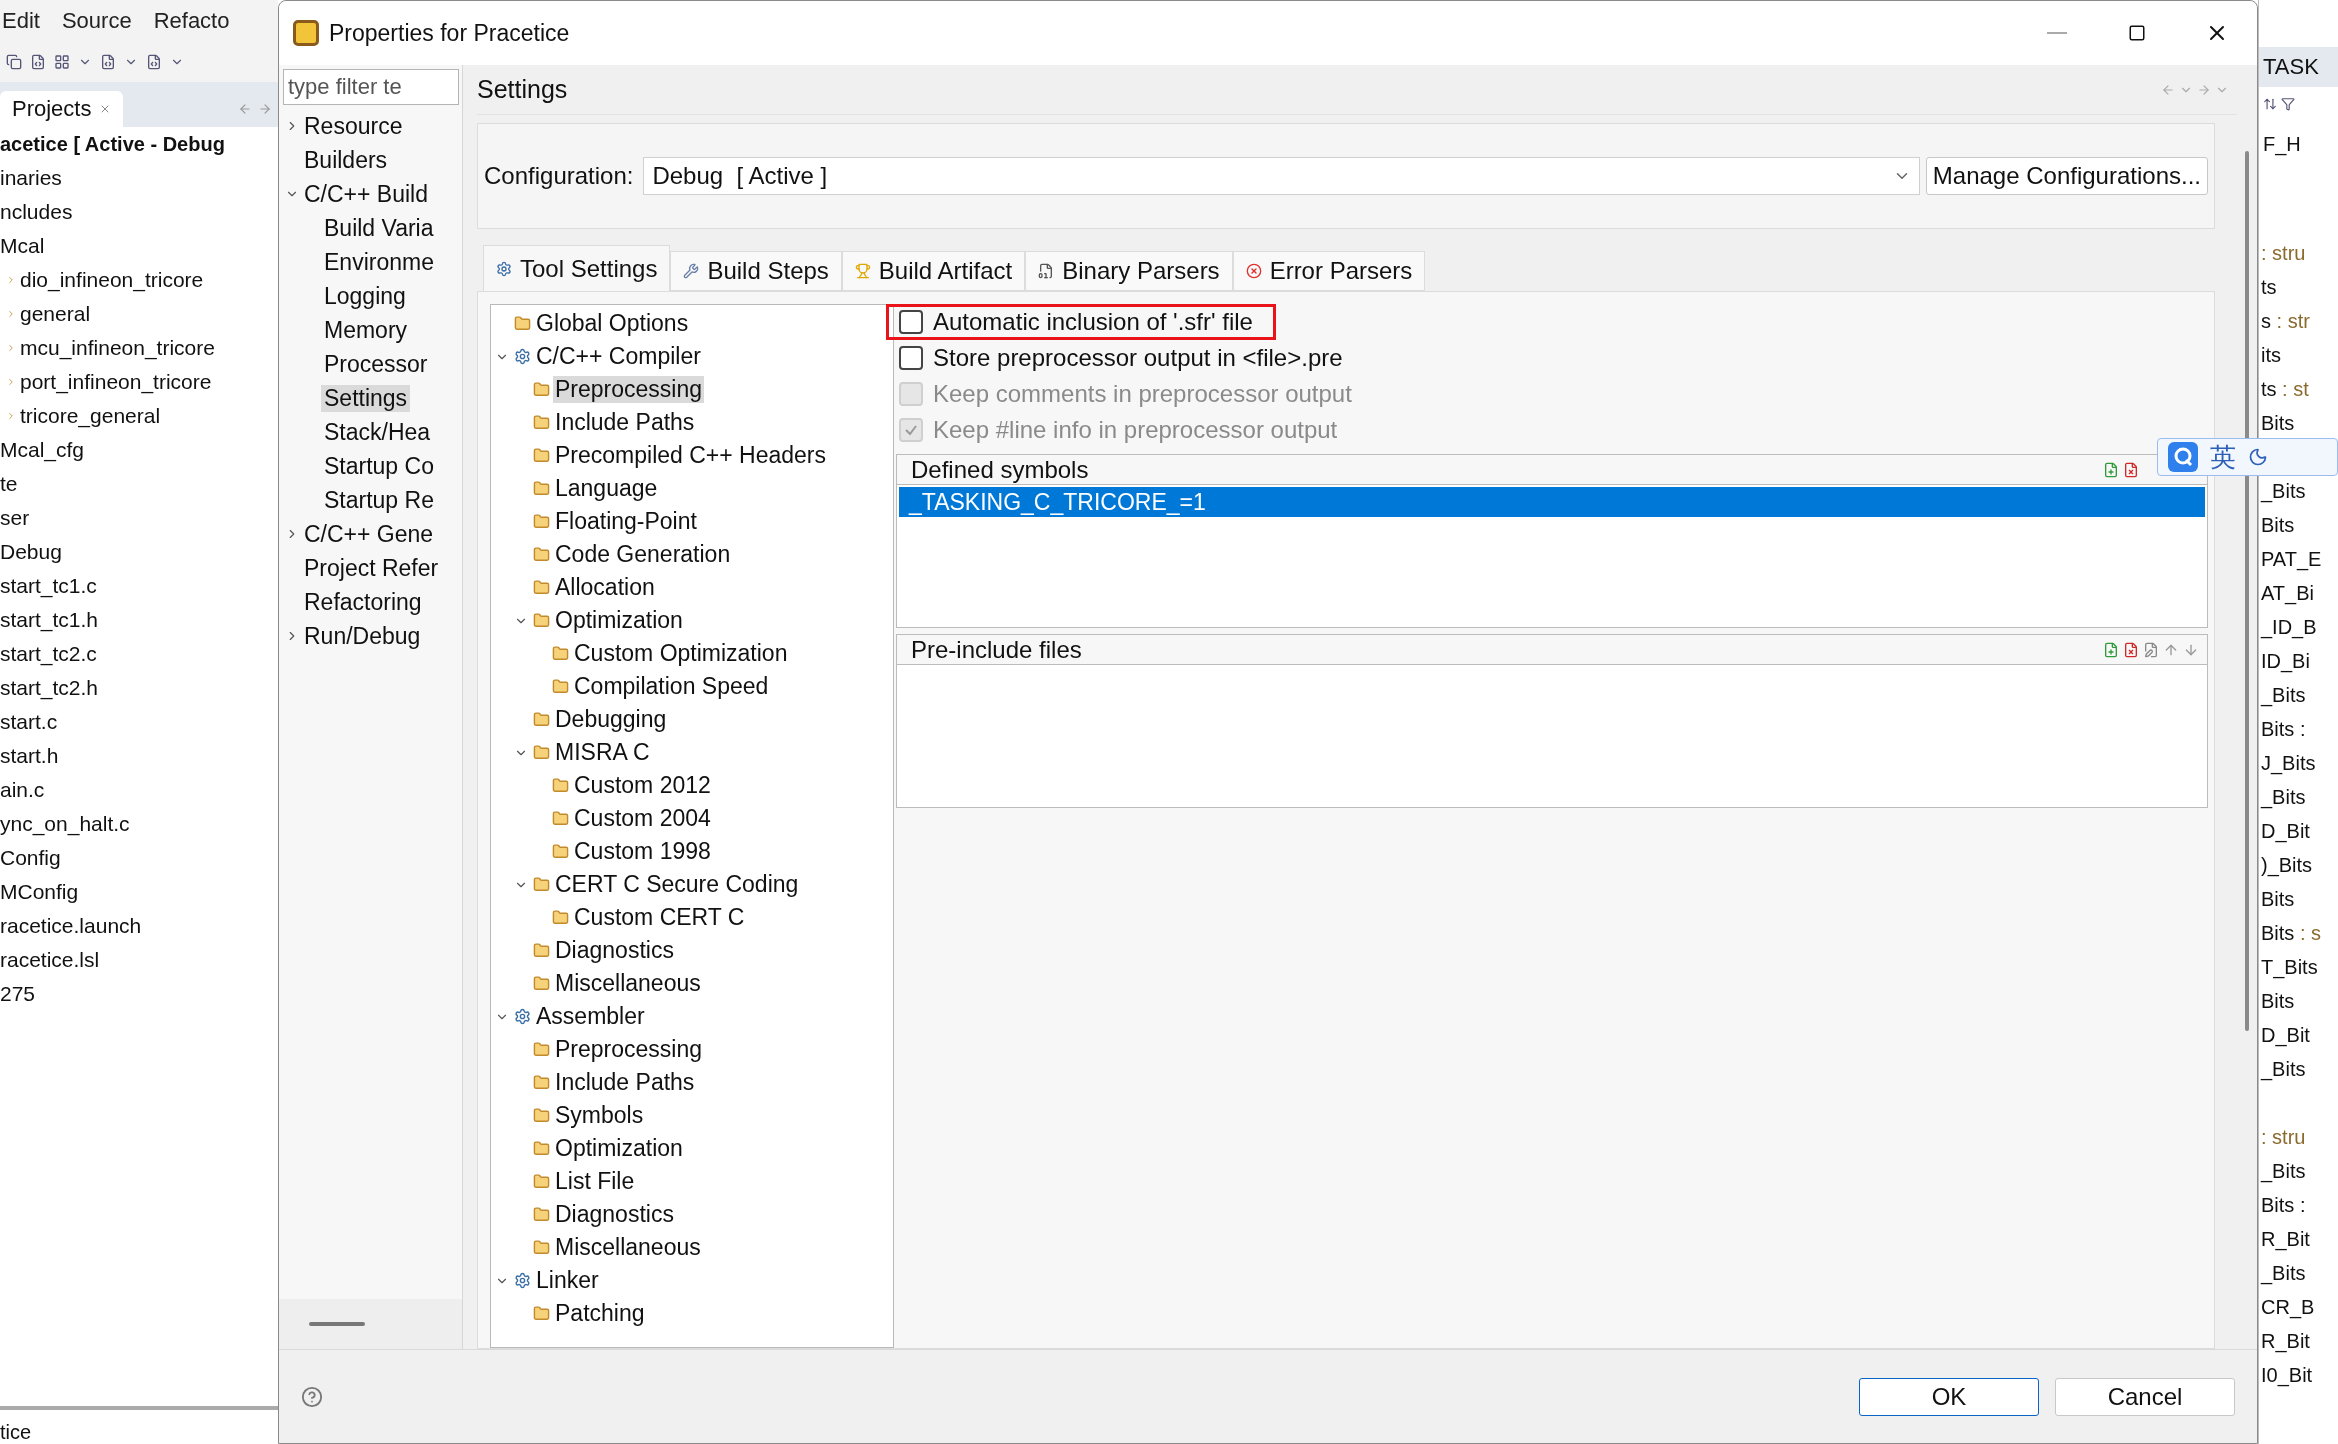  I want to click on filter-icon, so click(2288, 104).